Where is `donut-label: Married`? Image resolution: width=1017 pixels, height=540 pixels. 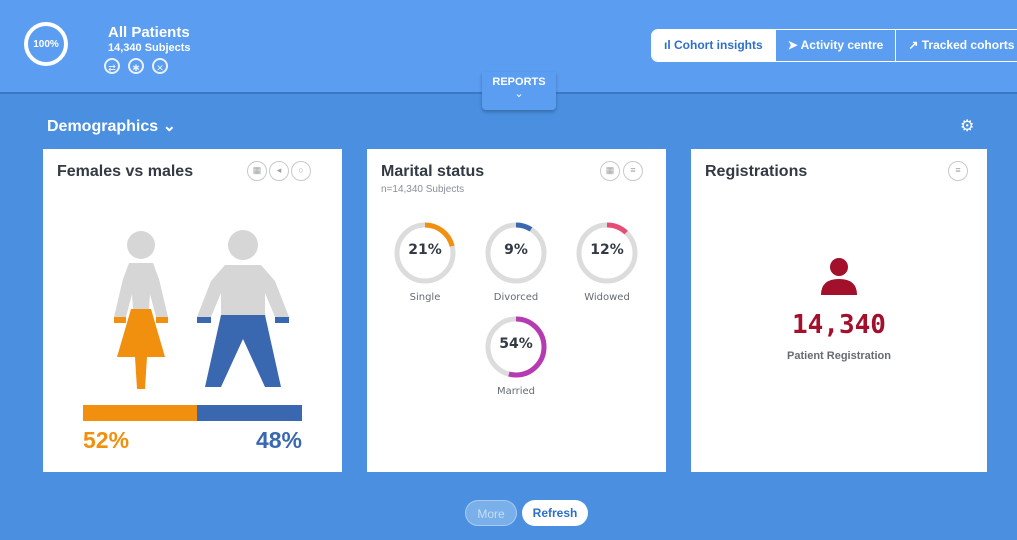
donut-label: Married is located at coordinates (516, 391).